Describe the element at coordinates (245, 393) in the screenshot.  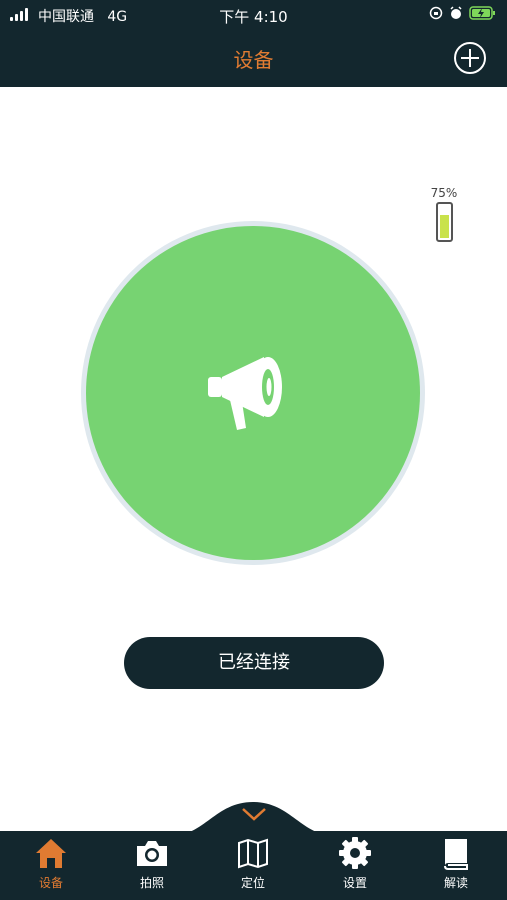
I see `megaphone-icon` at that location.